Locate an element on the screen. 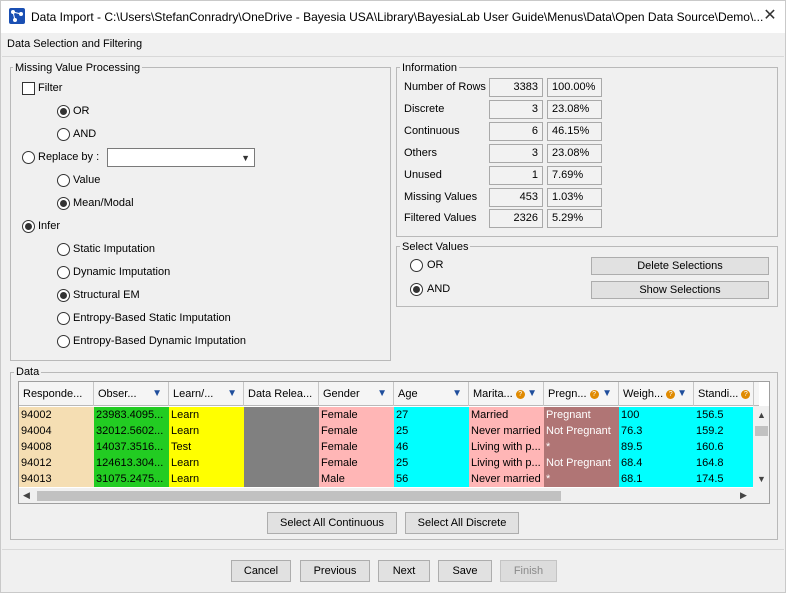 The width and height of the screenshot is (786, 593). table-cell: 27 is located at coordinates (431, 415).